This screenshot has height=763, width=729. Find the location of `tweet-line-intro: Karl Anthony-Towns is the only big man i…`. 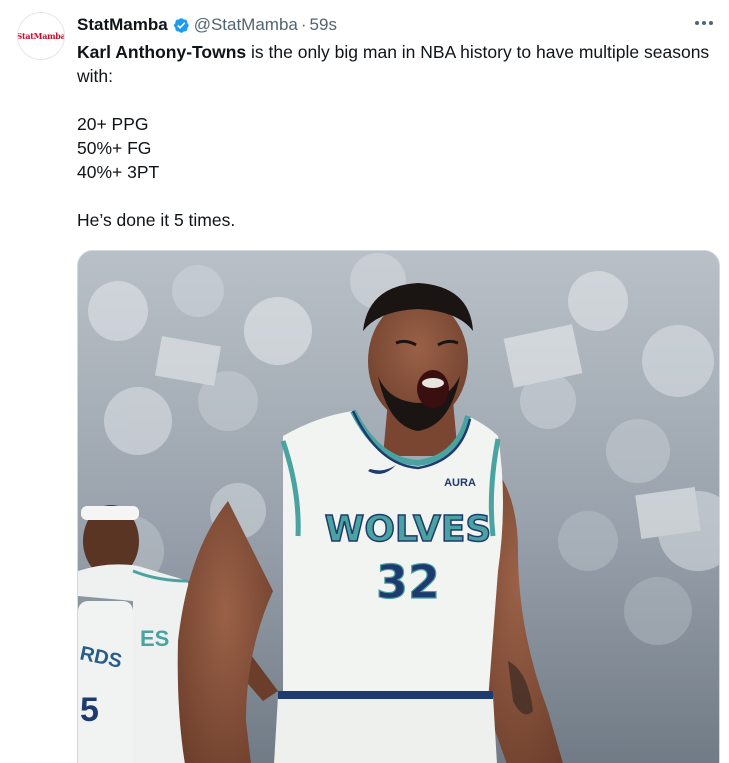

tweet-line-intro: Karl Anthony-Towns is the only big man i… is located at coordinates (397, 64).